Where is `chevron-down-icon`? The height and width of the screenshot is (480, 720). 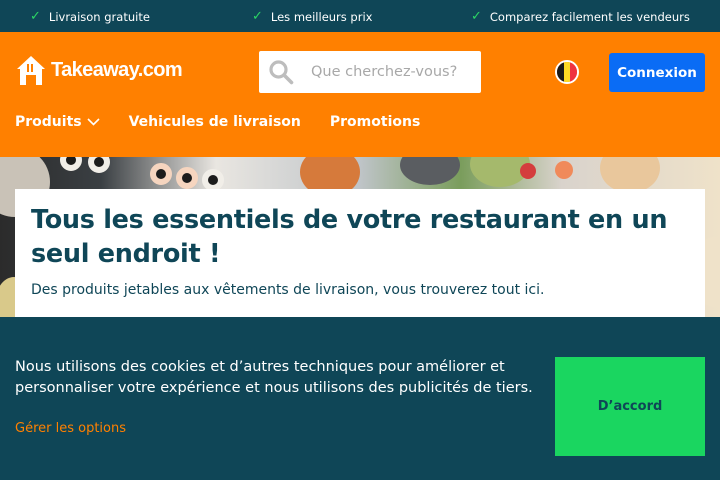
chevron-down-icon is located at coordinates (93, 122).